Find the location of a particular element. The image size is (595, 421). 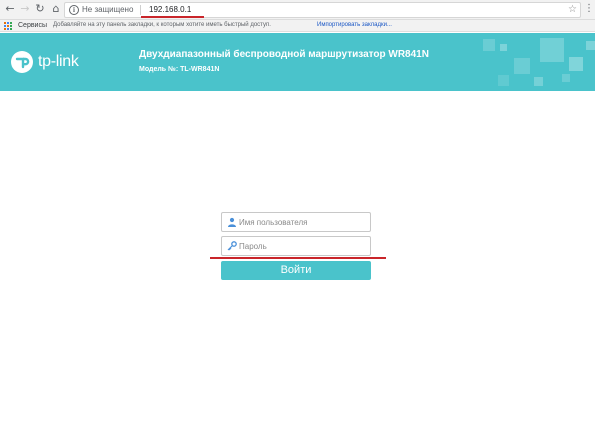

address-separator is located at coordinates (140, 10).